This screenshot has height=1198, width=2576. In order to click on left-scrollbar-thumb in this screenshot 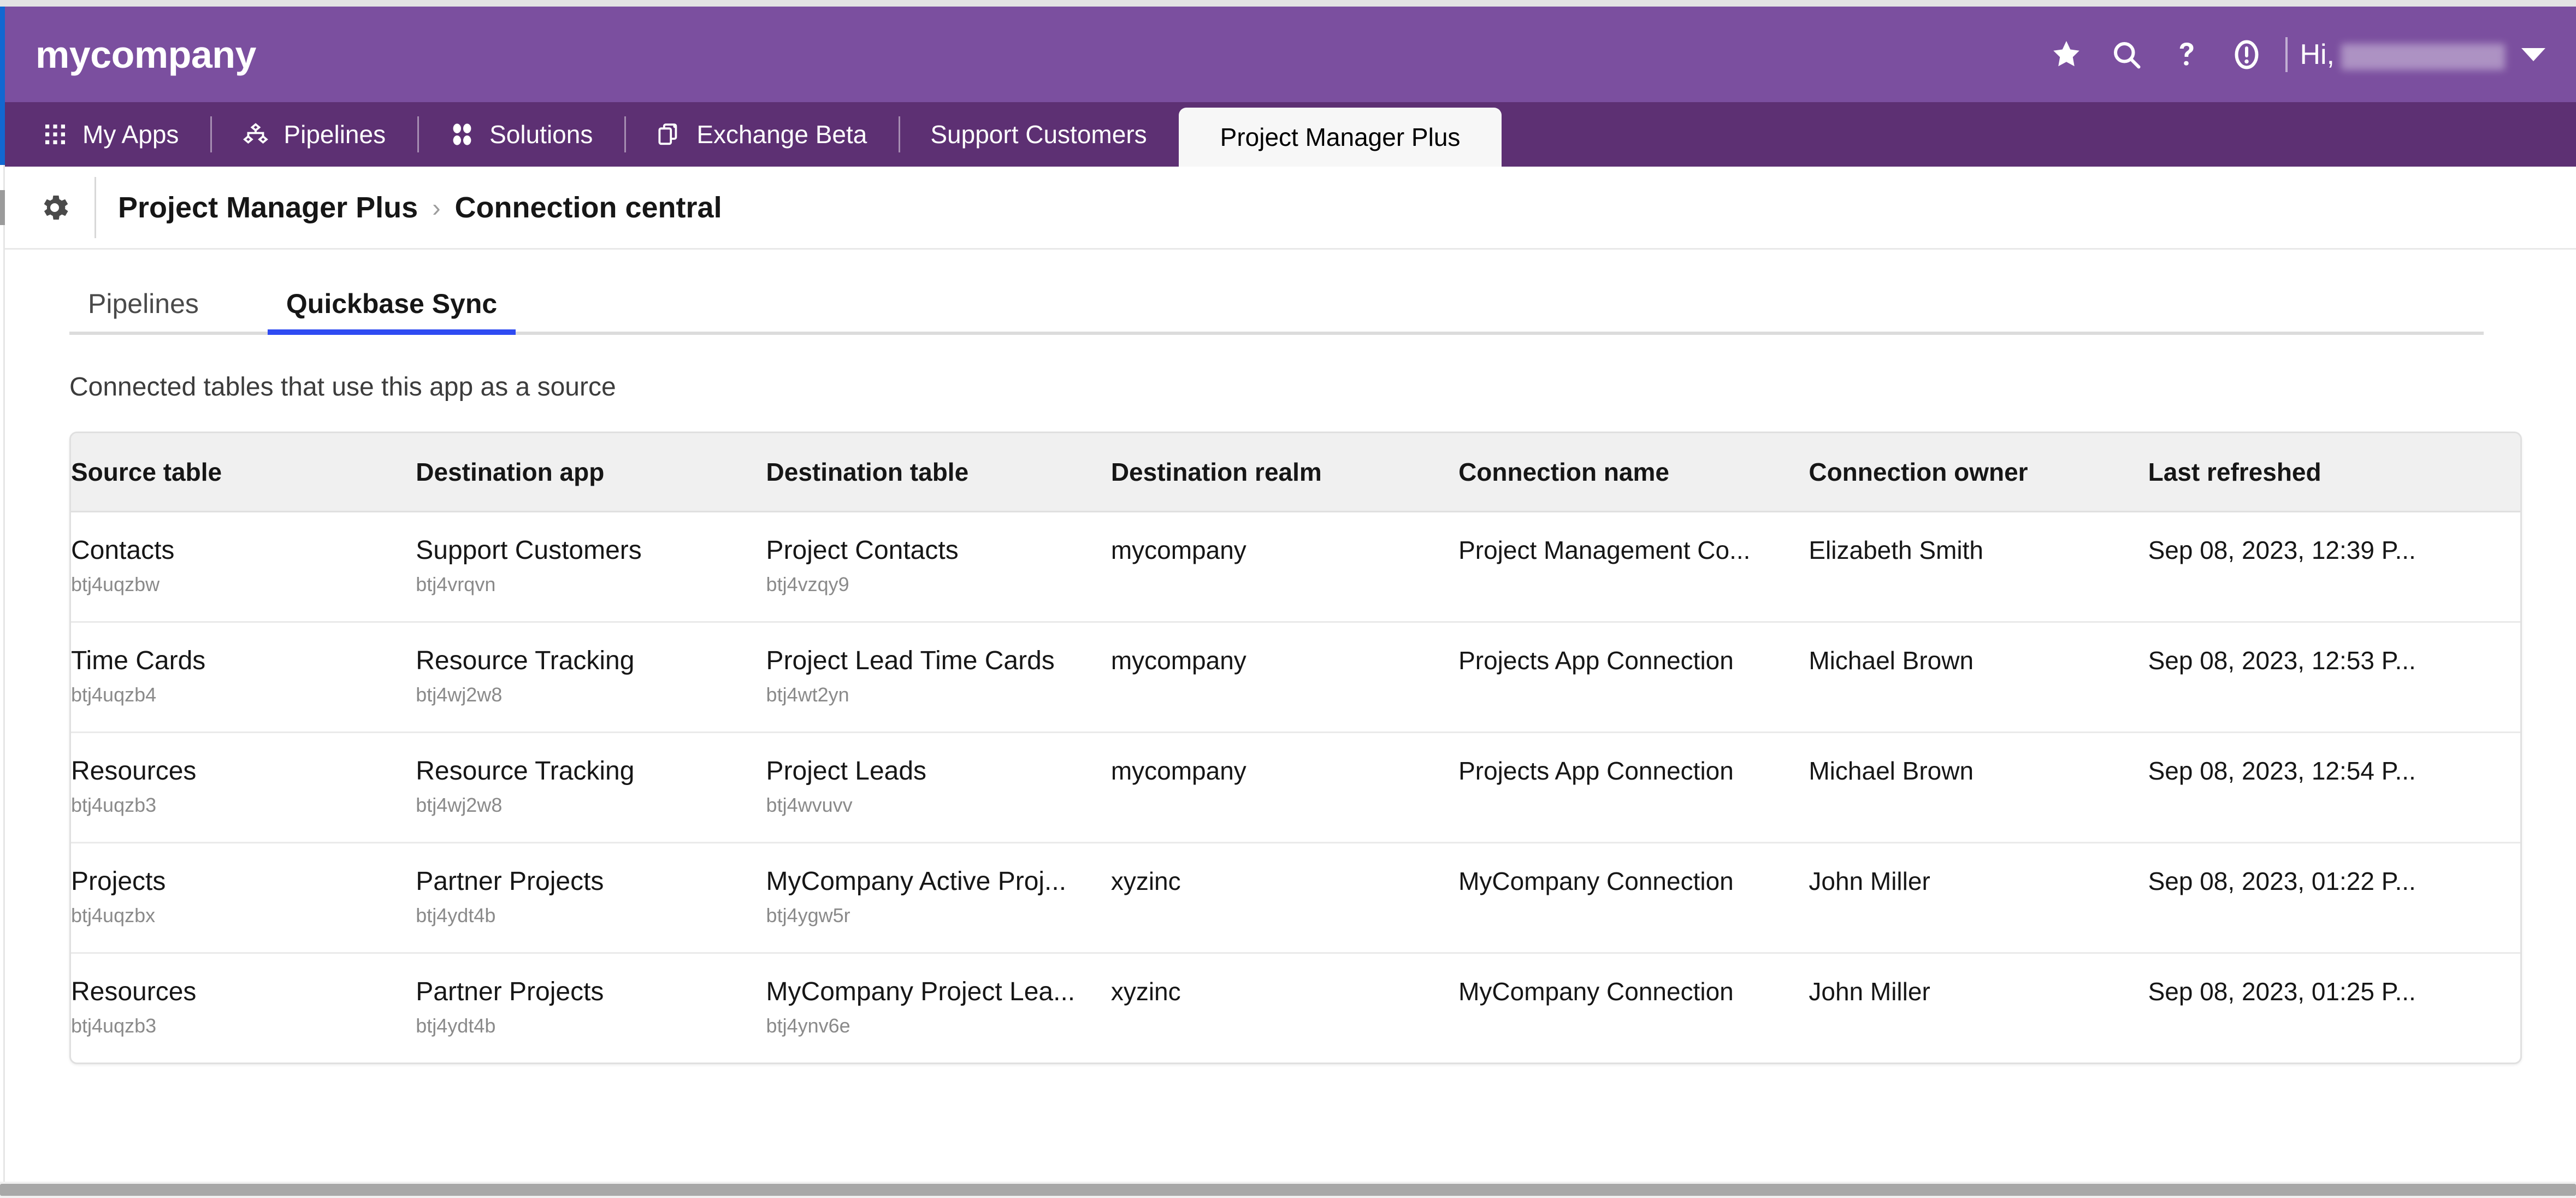, I will do `click(2, 207)`.